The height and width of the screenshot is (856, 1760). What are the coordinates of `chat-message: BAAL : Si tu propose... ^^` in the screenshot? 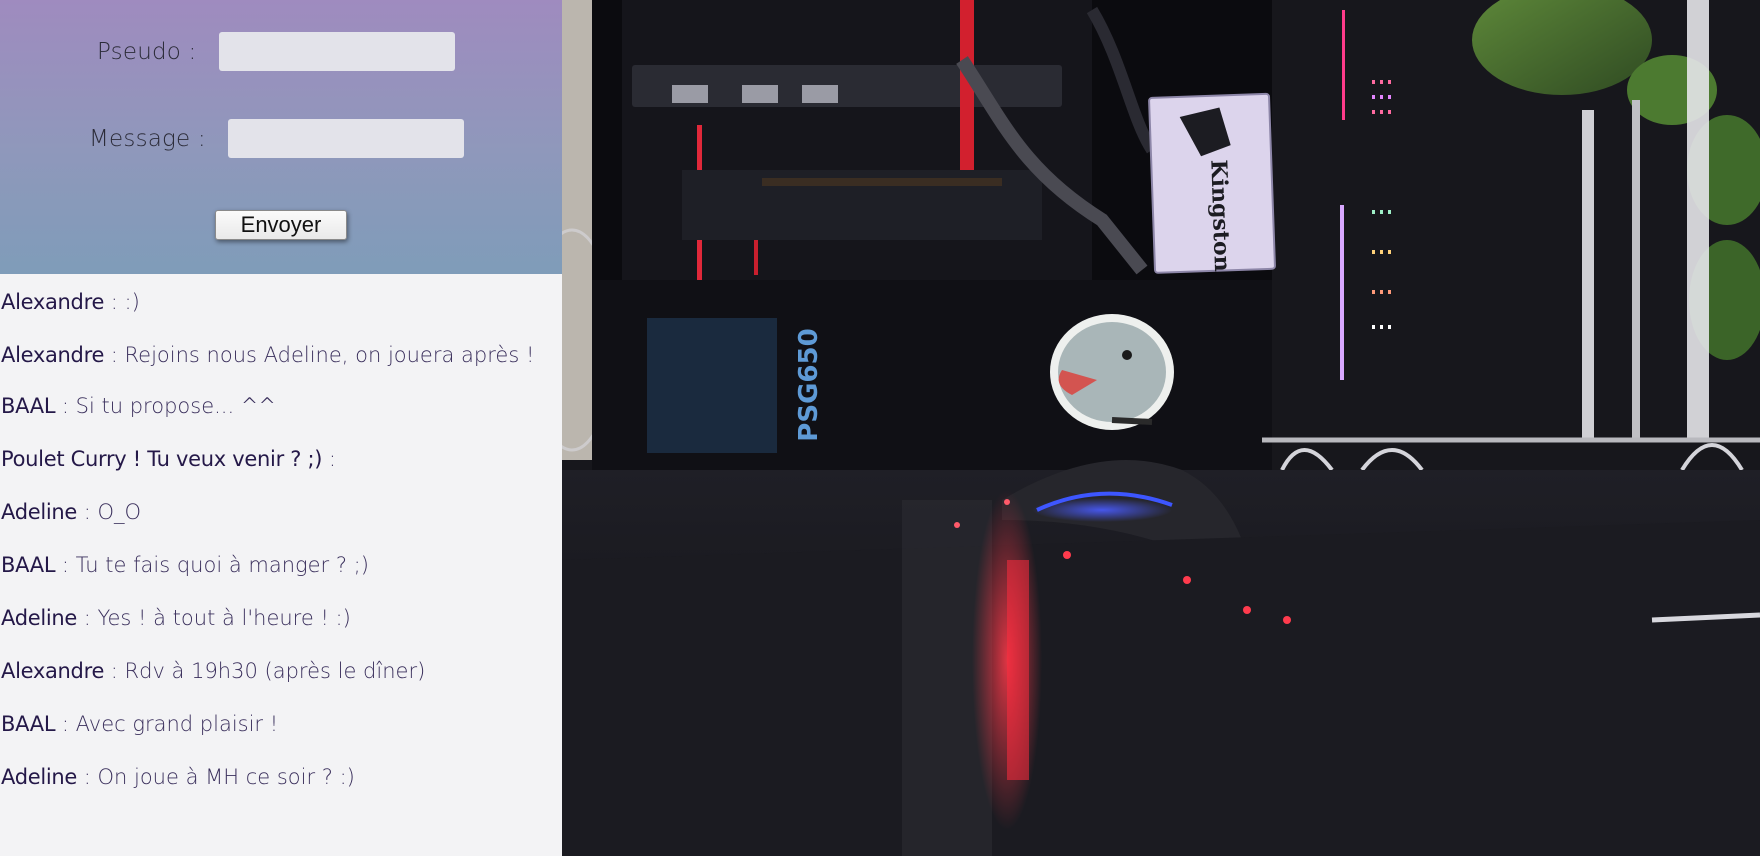 It's located at (281, 406).